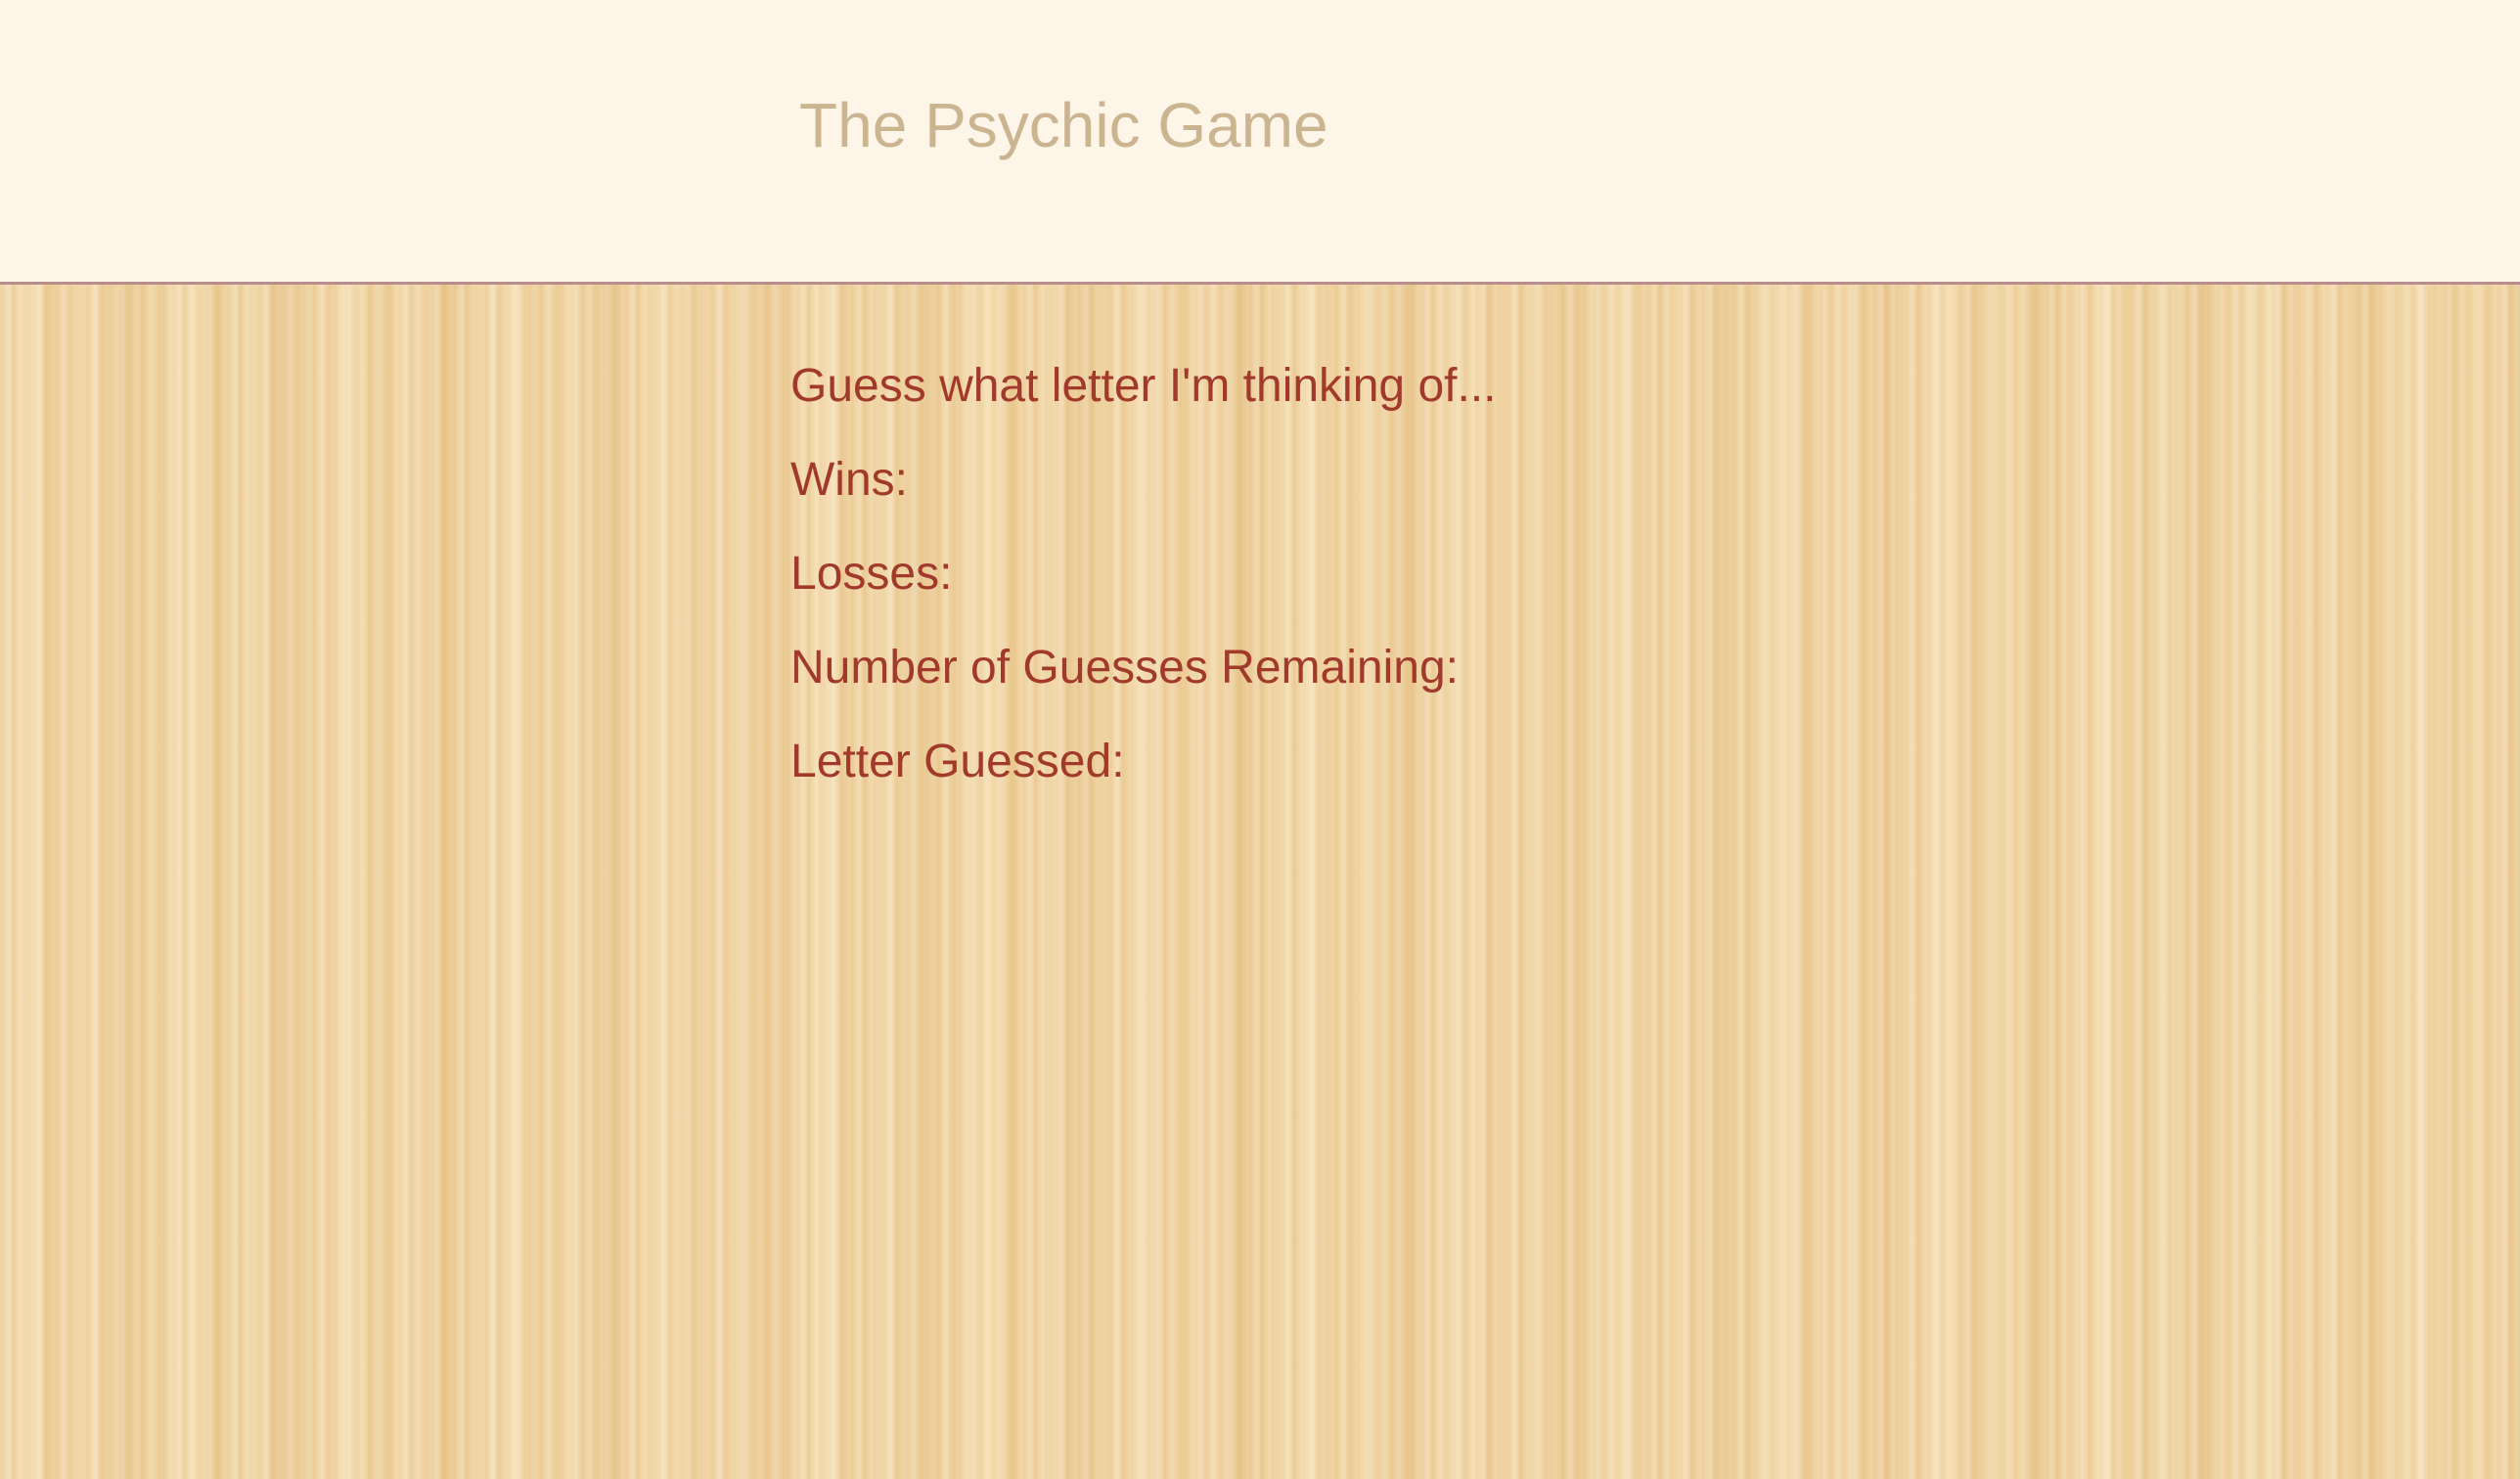 This screenshot has width=2520, height=1479. What do you see at coordinates (1124, 668) in the screenshot?
I see `guesses-remaining-label: Number of Guesses Remaining:` at bounding box center [1124, 668].